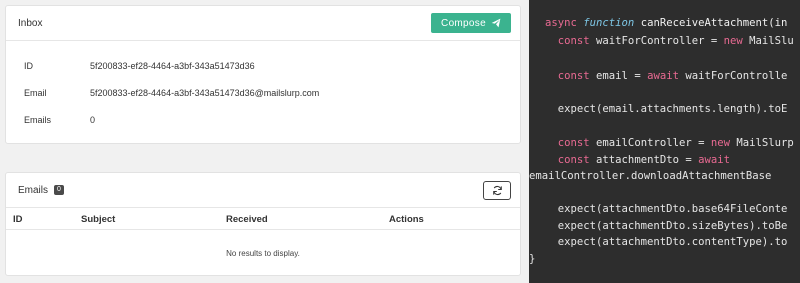 The width and height of the screenshot is (800, 283). I want to click on code-line: const email = await waitForControlle, so click(672, 76).